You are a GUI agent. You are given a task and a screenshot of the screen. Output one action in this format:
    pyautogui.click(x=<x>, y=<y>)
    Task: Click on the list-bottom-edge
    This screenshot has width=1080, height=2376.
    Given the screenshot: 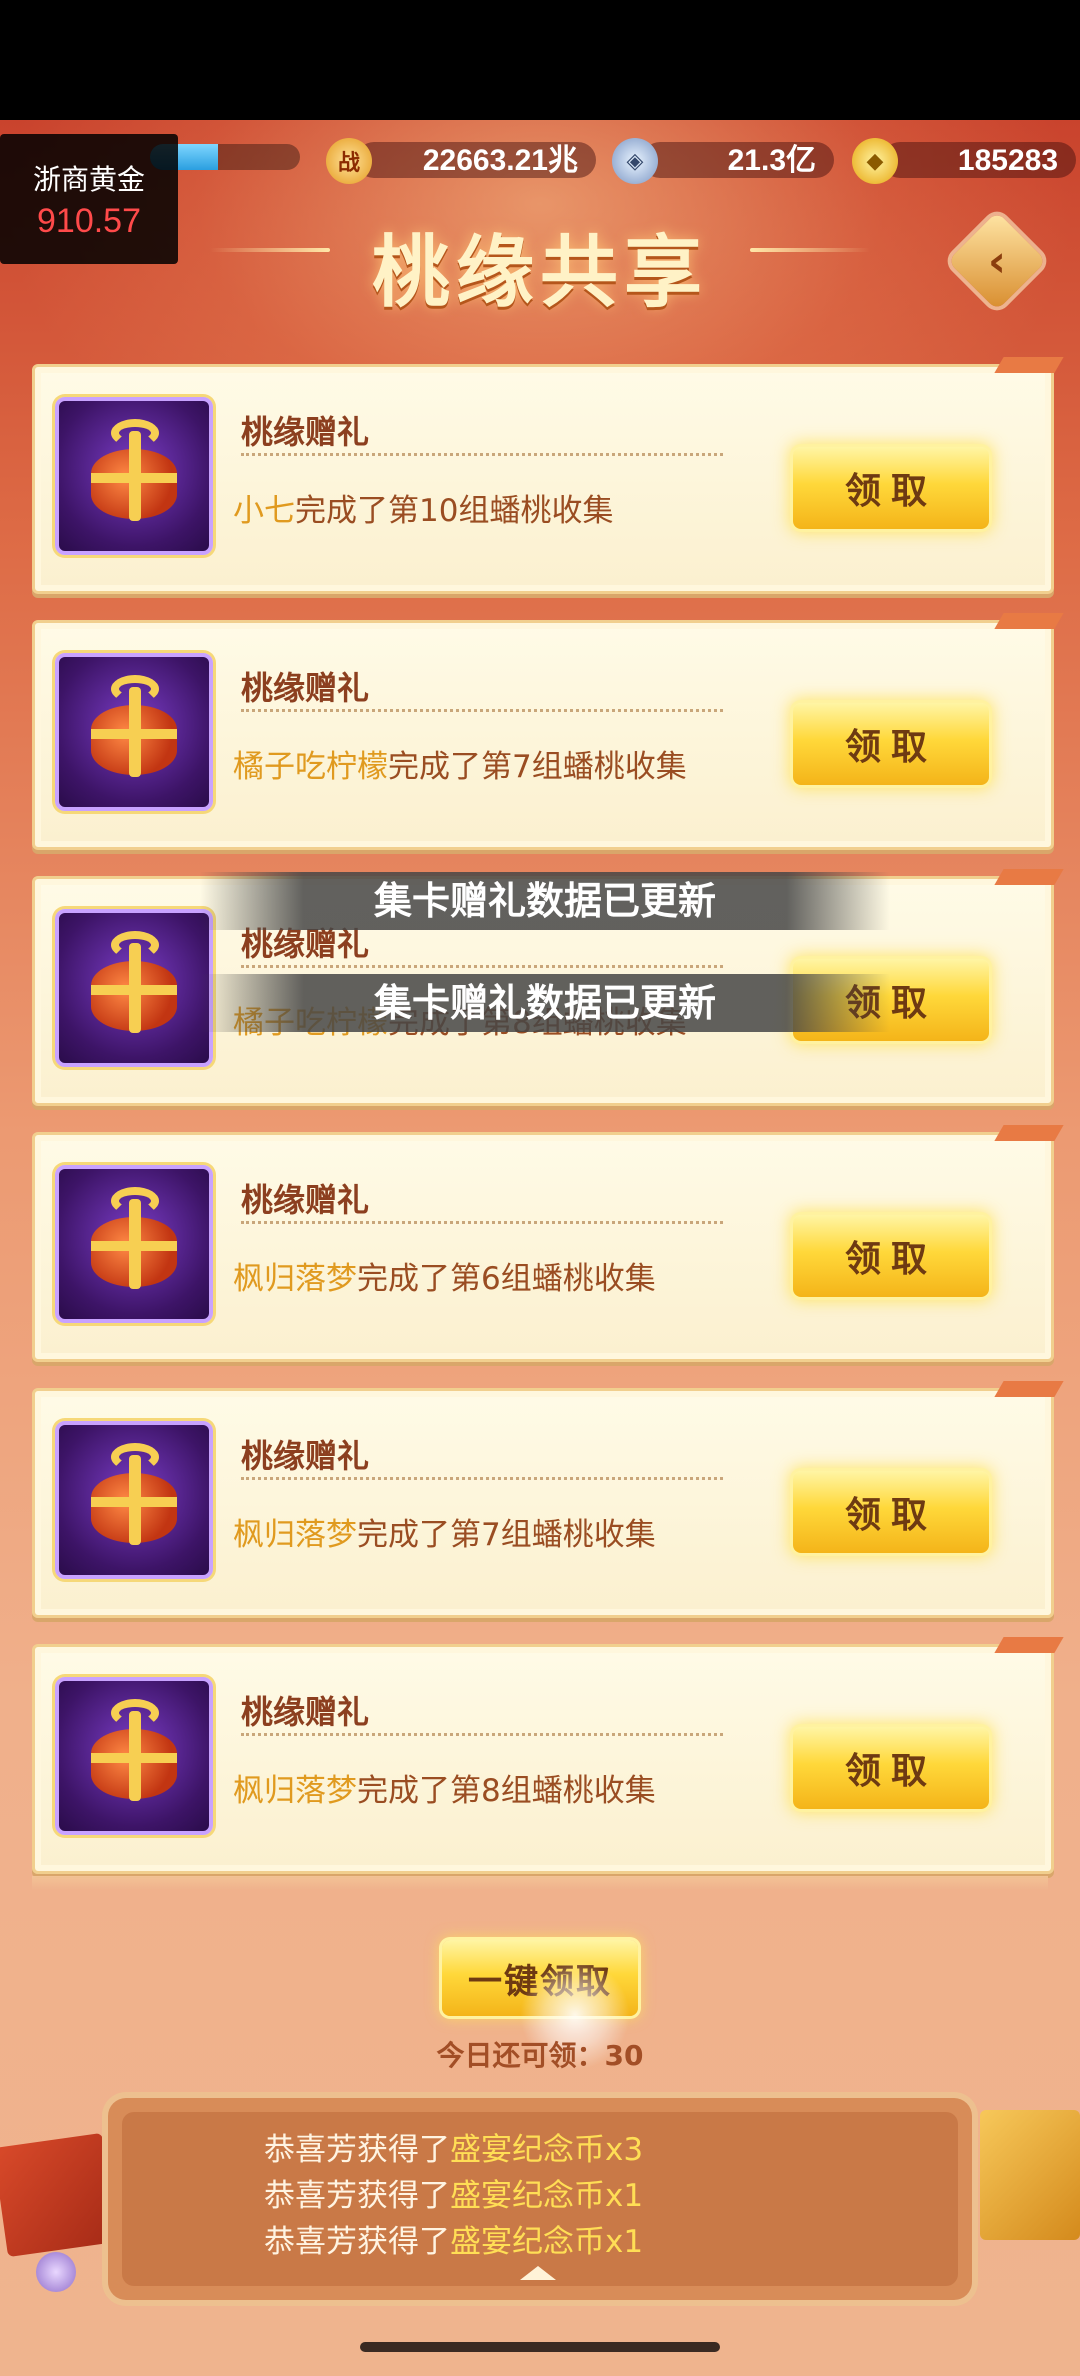 What is the action you would take?
    pyautogui.click(x=540, y=1883)
    